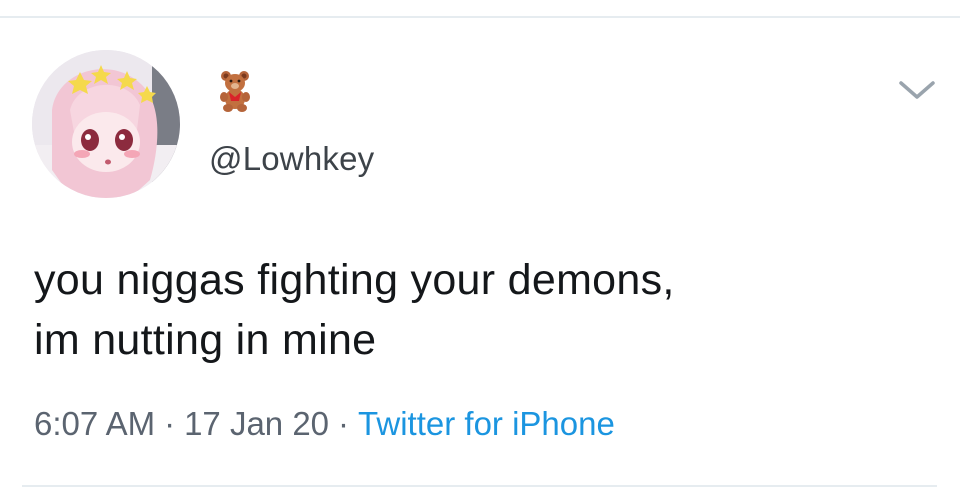  I want to click on user-handle: @Lowhkey, so click(291, 159).